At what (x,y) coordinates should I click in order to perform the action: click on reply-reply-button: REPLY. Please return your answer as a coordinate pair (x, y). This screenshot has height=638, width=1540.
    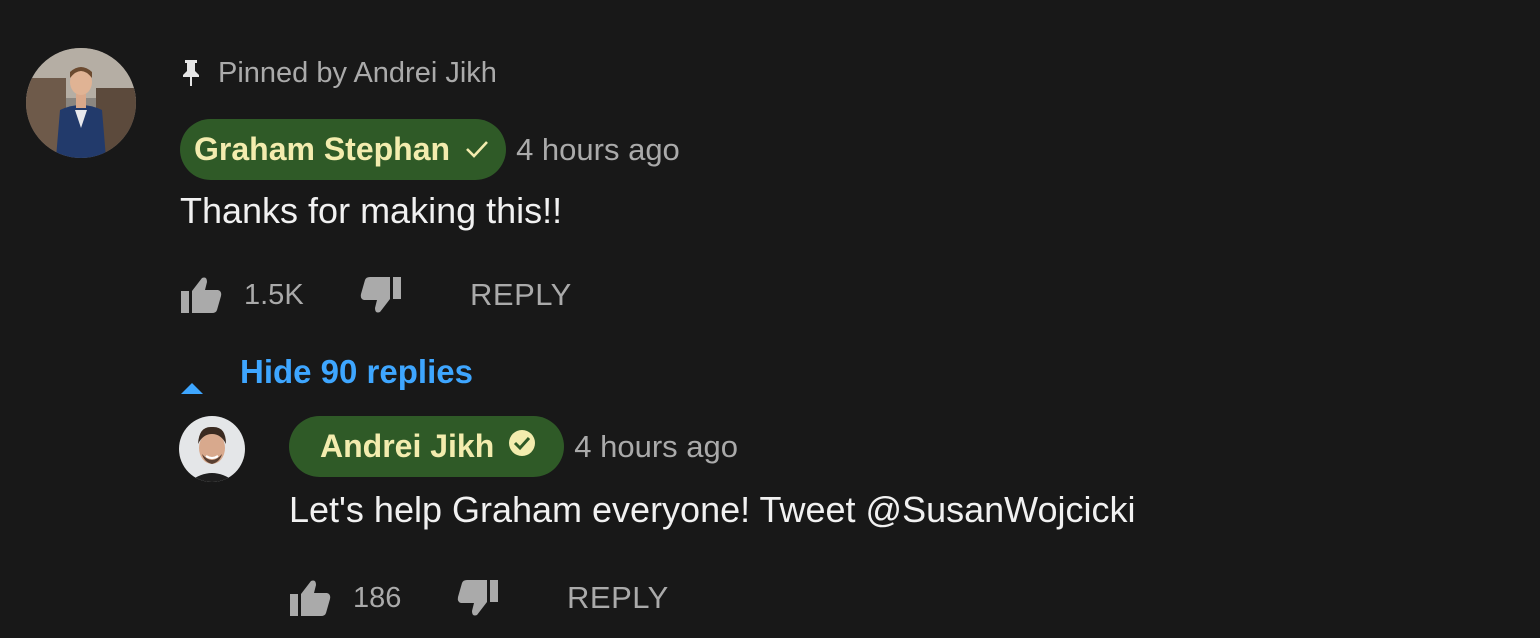
    Looking at the image, I should click on (618, 598).